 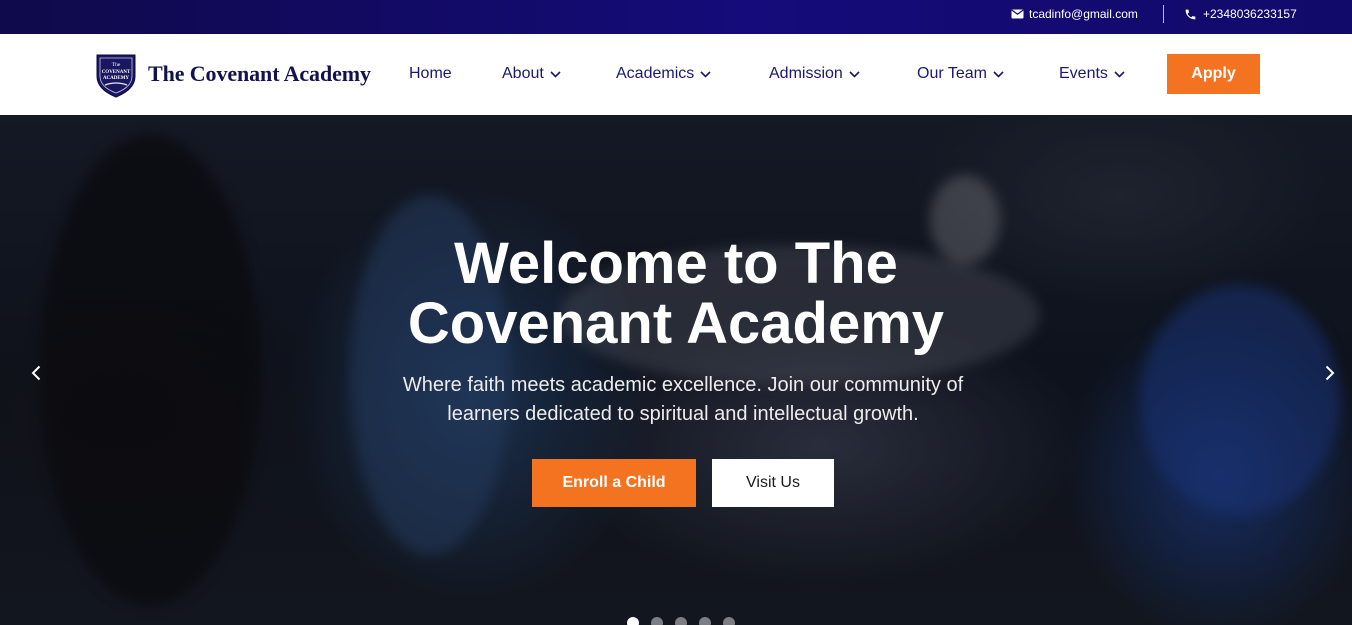 I want to click on nav-events: Events, so click(x=1092, y=74).